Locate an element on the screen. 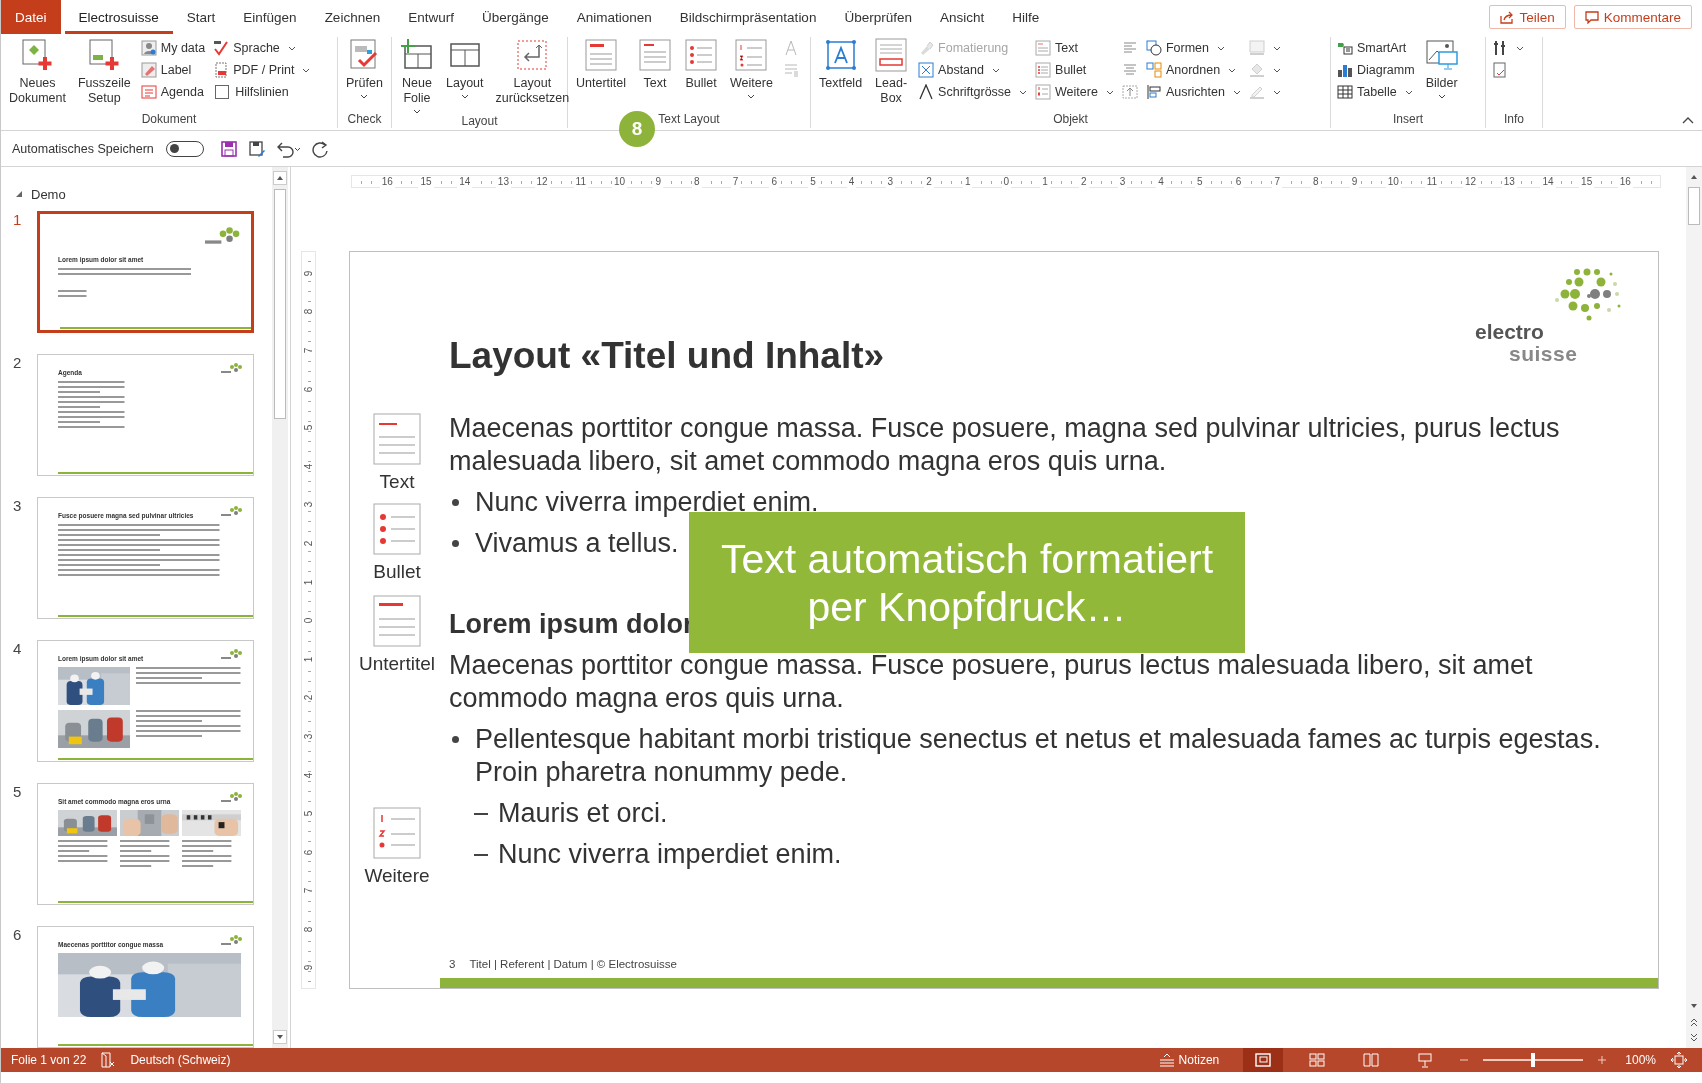  ribbon-button: Bilder is located at coordinates (1441, 68).